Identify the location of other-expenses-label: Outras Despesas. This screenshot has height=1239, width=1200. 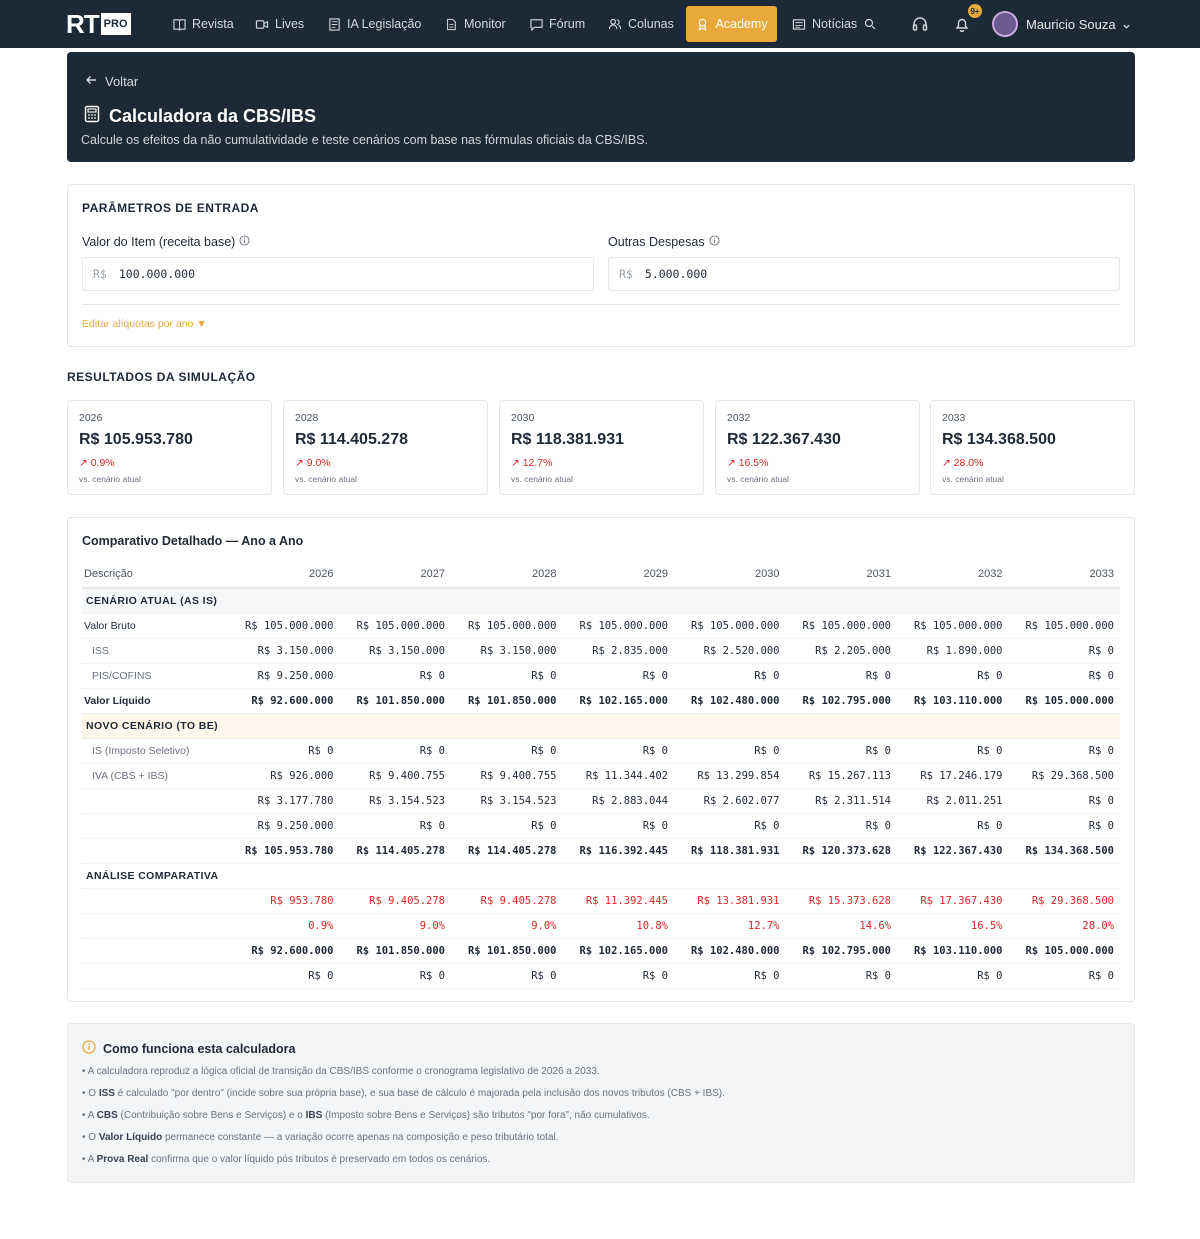
(664, 242).